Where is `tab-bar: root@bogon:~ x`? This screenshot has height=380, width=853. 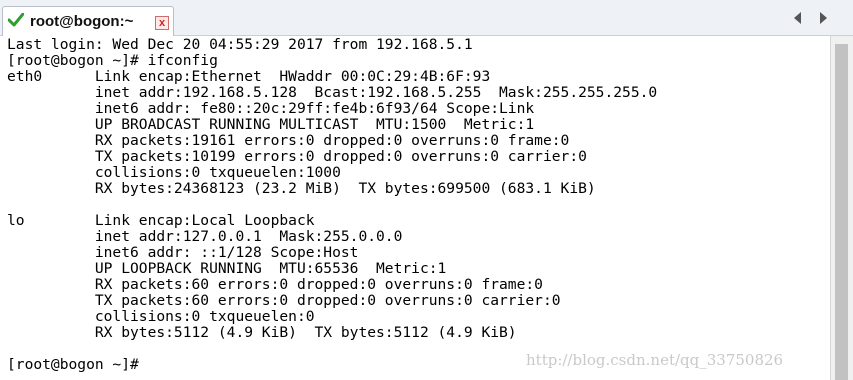 tab-bar: root@bogon:~ x is located at coordinates (426, 18).